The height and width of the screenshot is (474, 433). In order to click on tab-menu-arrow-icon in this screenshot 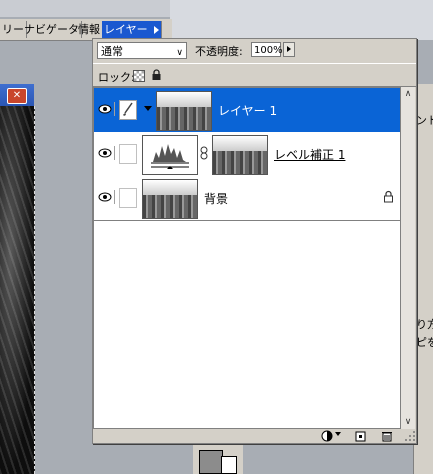, I will do `click(156, 30)`.